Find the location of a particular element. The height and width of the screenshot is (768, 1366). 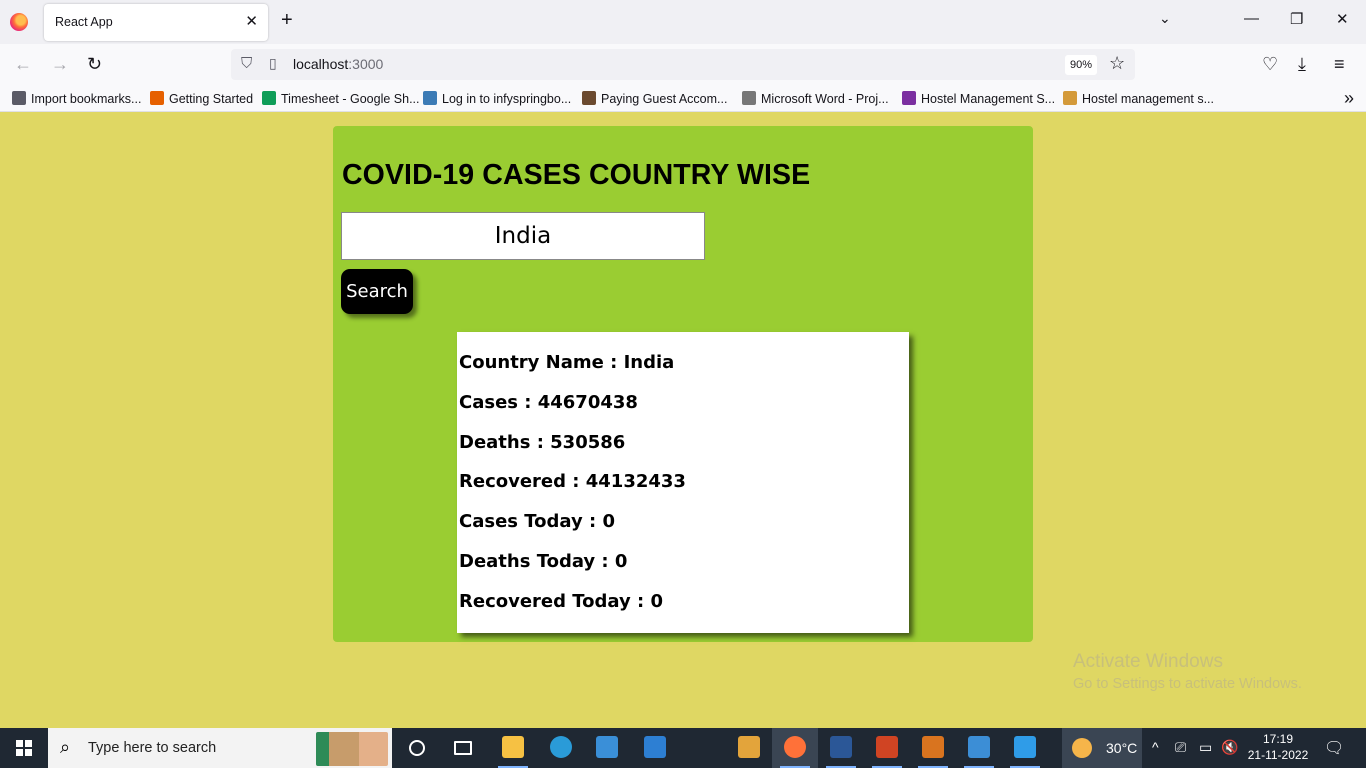

deaths: Deaths : 530586 is located at coordinates (542, 442).